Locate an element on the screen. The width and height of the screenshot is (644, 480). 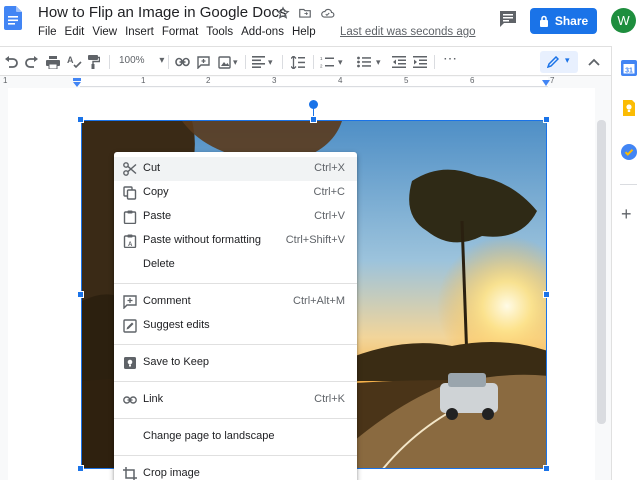
star-icon is located at coordinates (283, 13).